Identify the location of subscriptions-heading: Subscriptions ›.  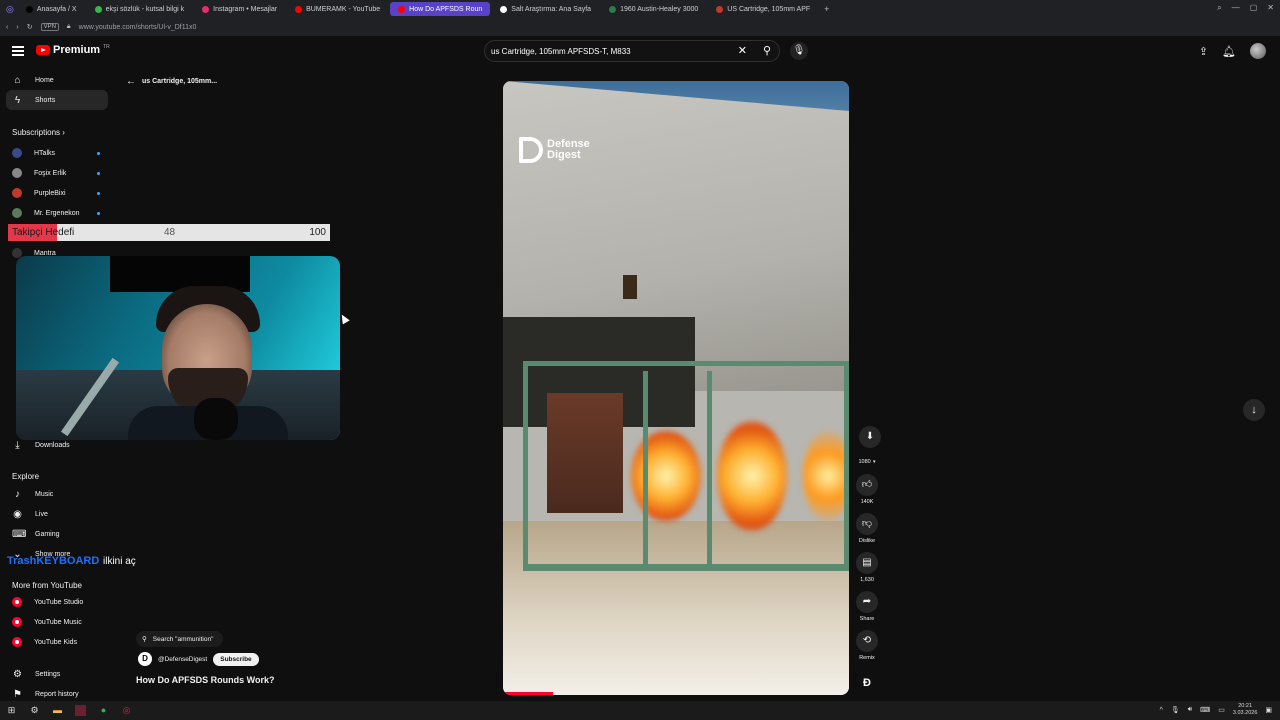
(38, 132).